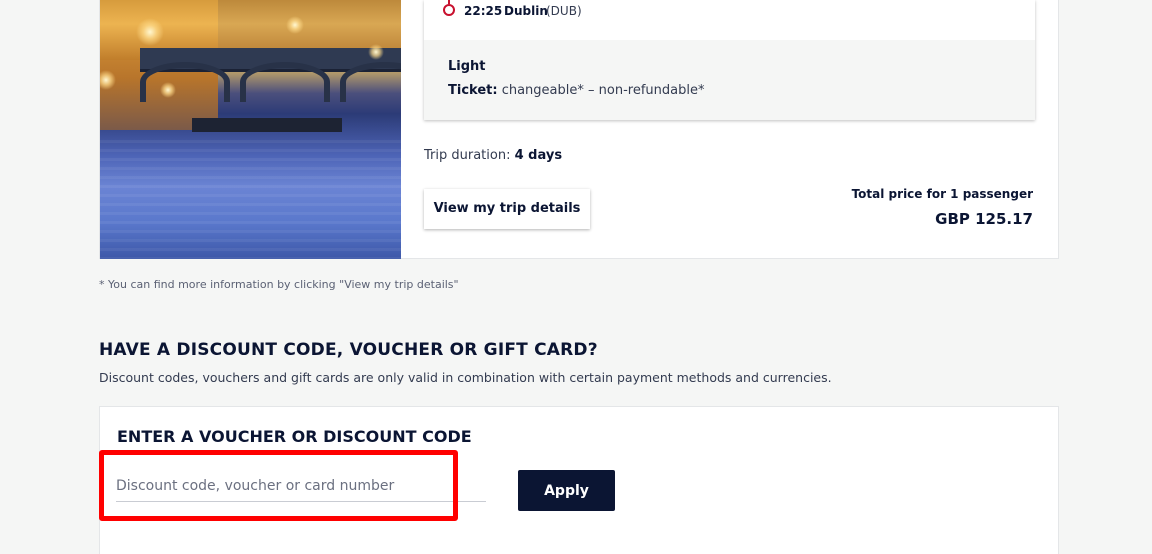 The width and height of the screenshot is (1152, 554). What do you see at coordinates (603, 90) in the screenshot?
I see `ticket-terms-value: changeable* – non-refundable*` at bounding box center [603, 90].